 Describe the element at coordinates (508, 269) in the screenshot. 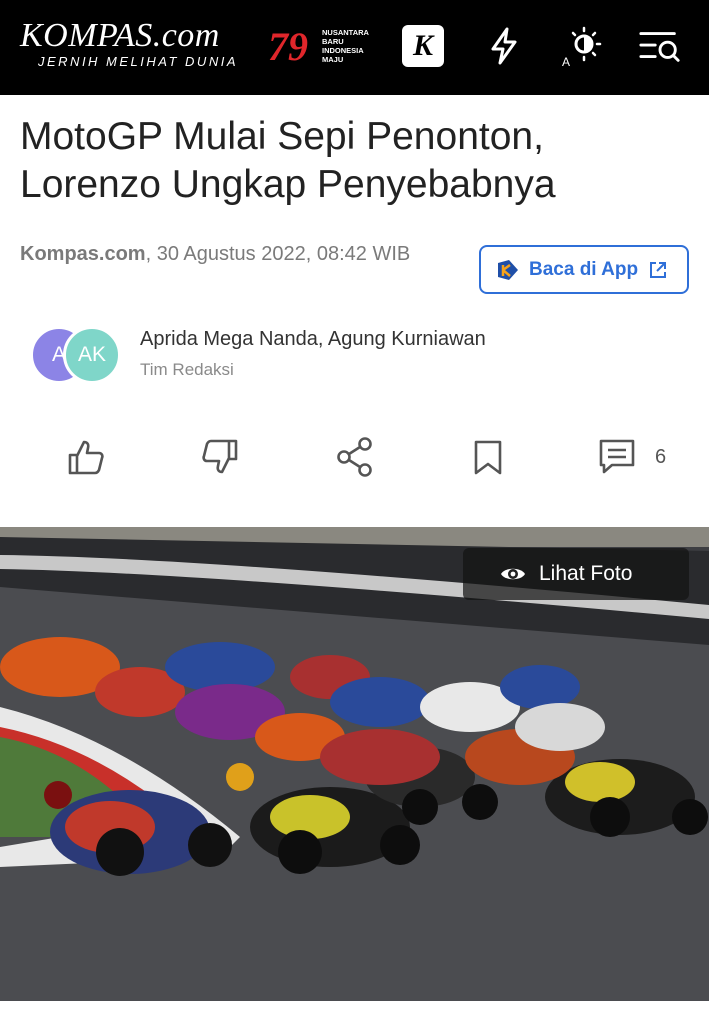

I see `kompas-app-icon` at that location.